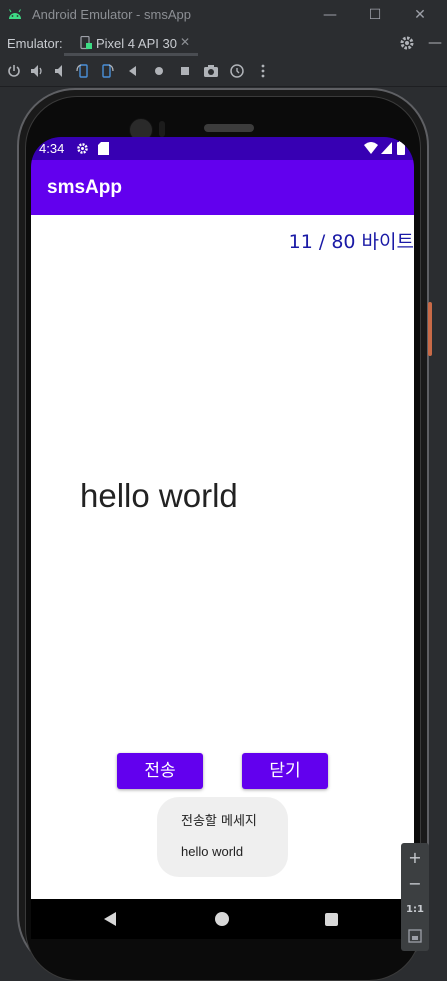  Describe the element at coordinates (84, 187) in the screenshot. I see `app-title: smsApp` at that location.